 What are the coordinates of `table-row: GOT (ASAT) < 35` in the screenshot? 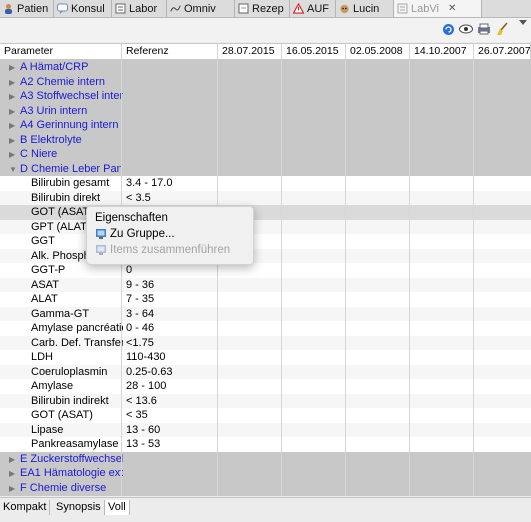 It's located at (265, 415).